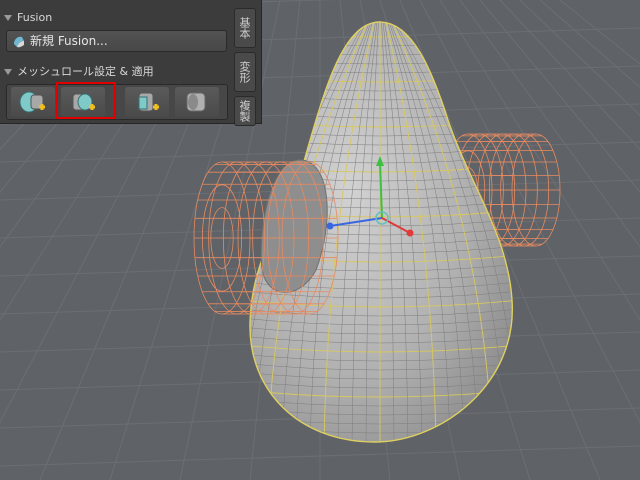 The image size is (640, 480). I want to click on union-fusion-icon, so click(32, 102).